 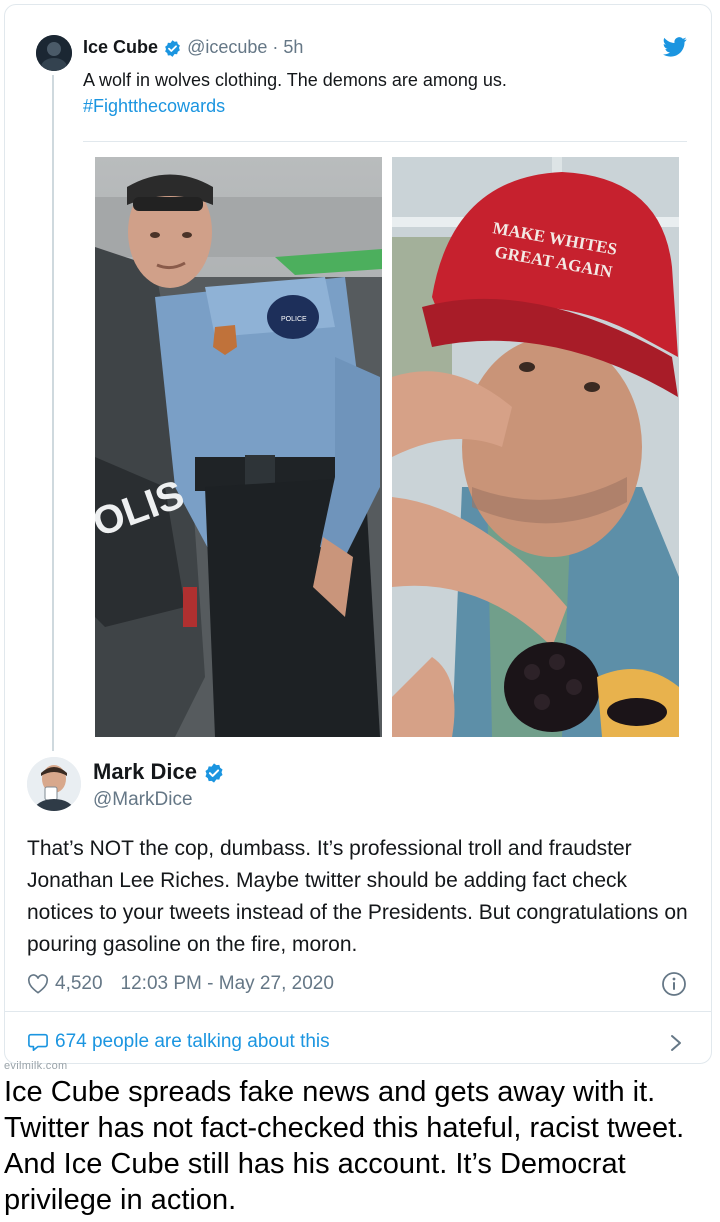 What do you see at coordinates (385, 141) in the screenshot?
I see `media-divider` at bounding box center [385, 141].